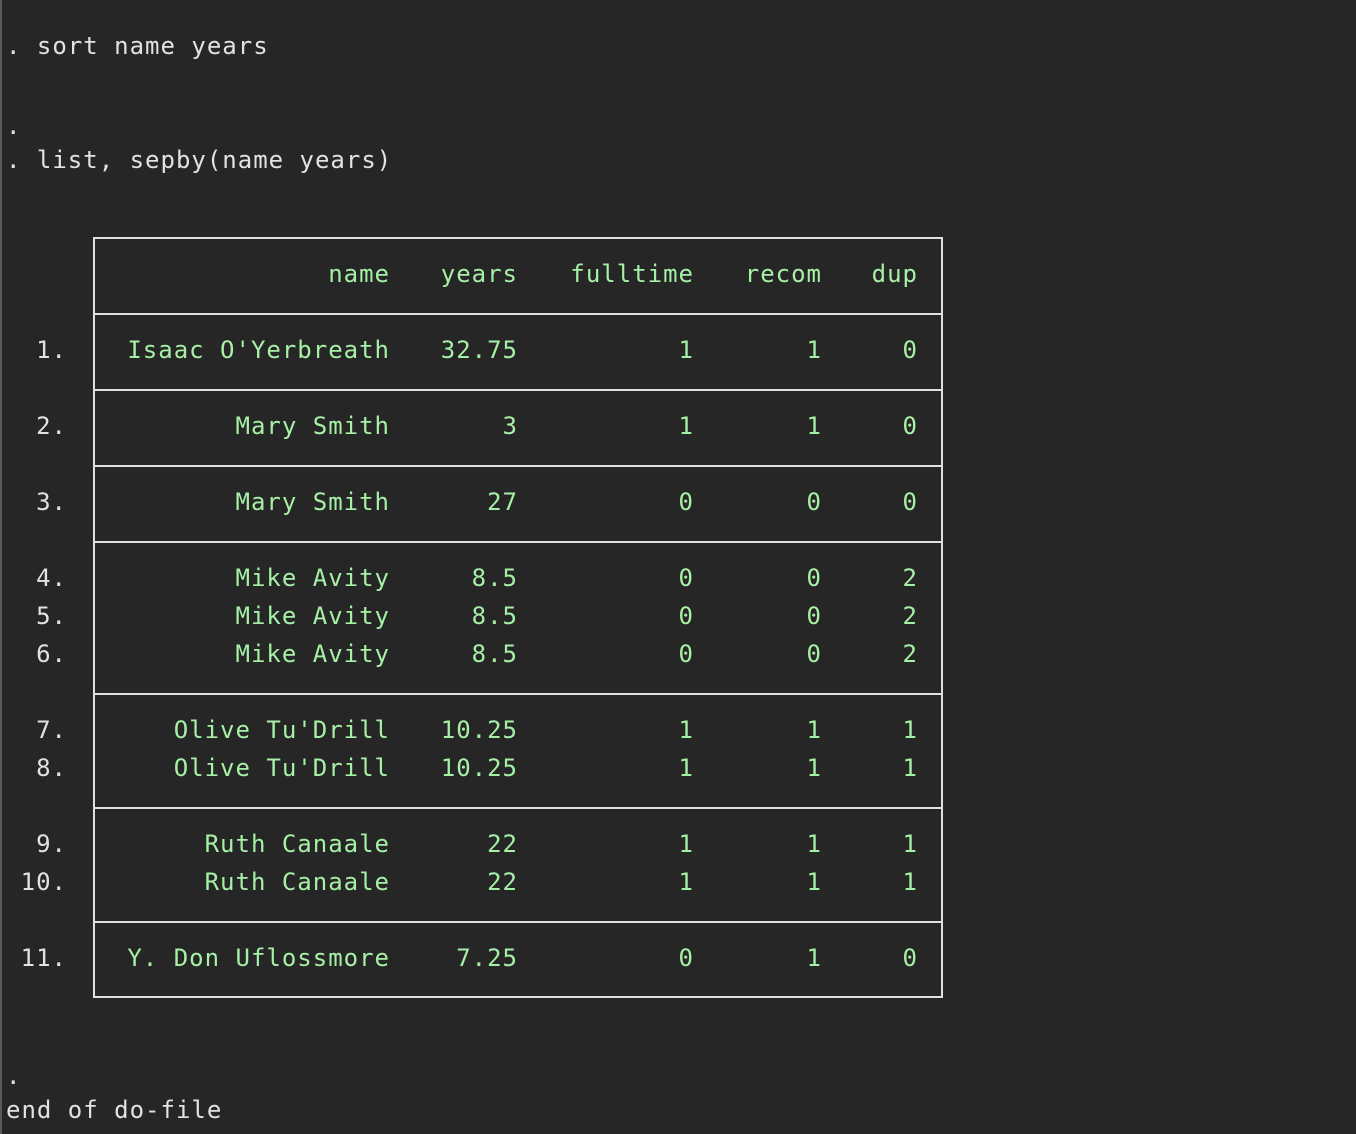  What do you see at coordinates (51, 350) in the screenshot?
I see `obs-number: 1.` at bounding box center [51, 350].